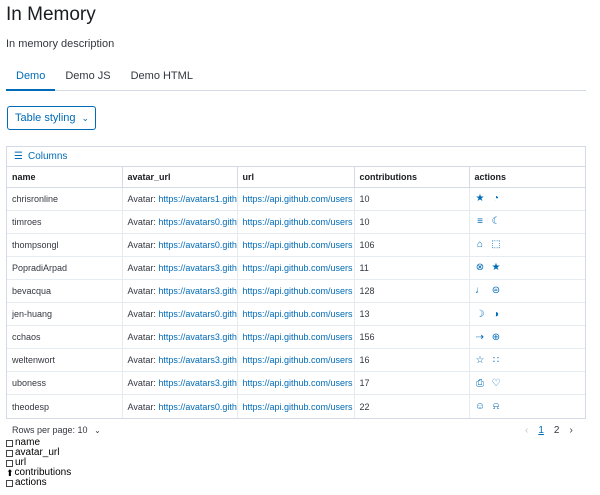 Image resolution: width=600 pixels, height=495 pixels. I want to click on cell-name: timroes, so click(65, 222).